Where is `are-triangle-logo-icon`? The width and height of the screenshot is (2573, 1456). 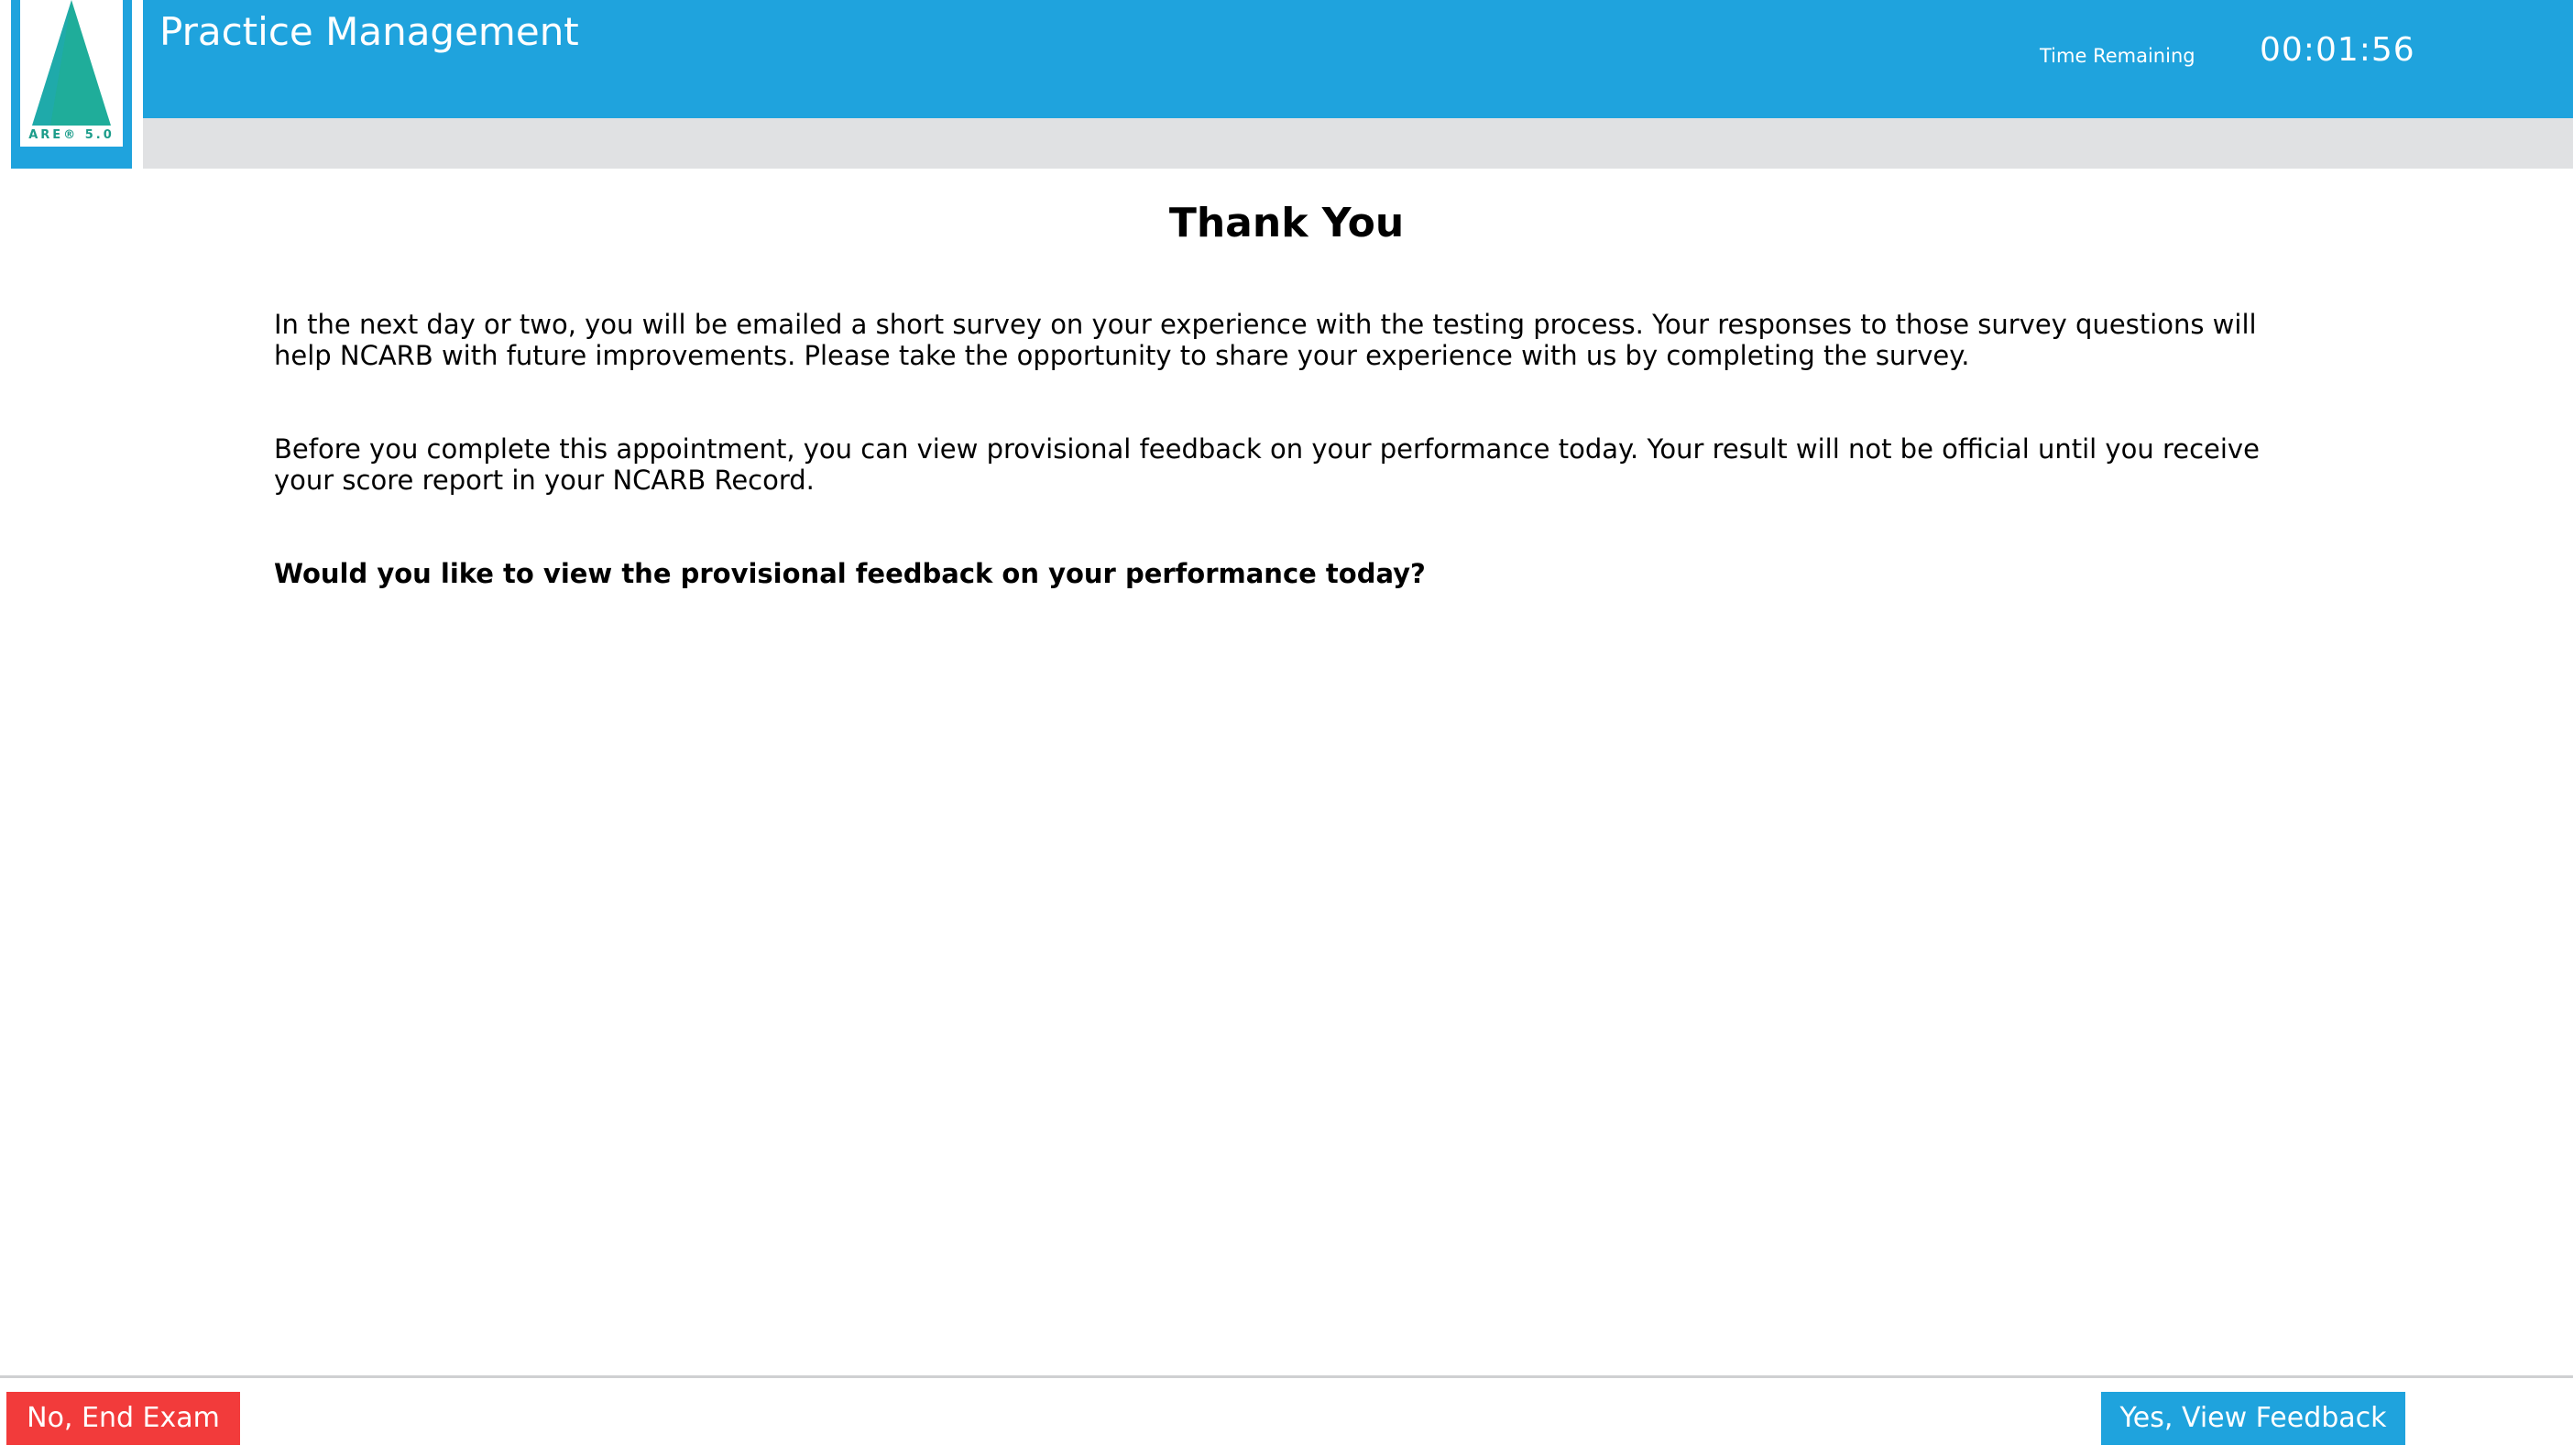 are-triangle-logo-icon is located at coordinates (71, 84).